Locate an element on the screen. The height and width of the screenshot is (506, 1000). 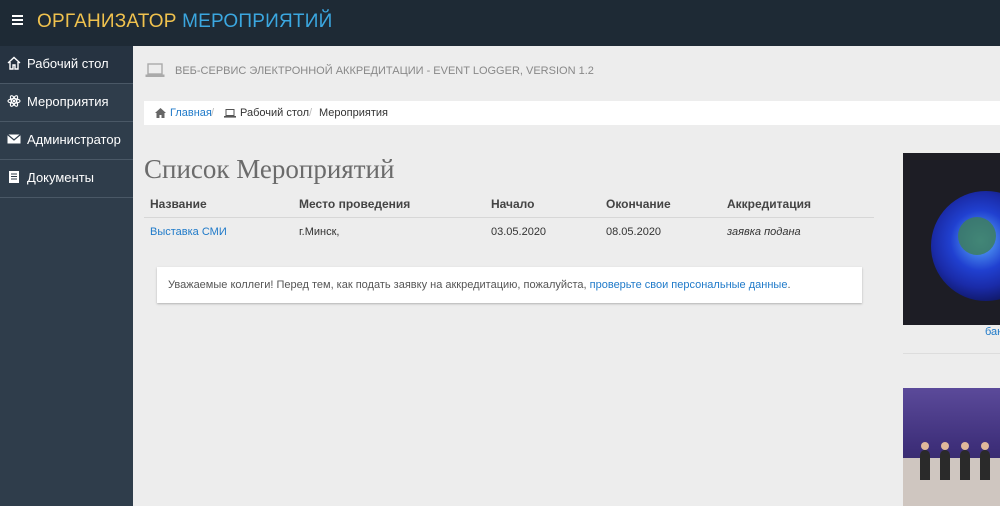
envelope-icon is located at coordinates (14, 139).